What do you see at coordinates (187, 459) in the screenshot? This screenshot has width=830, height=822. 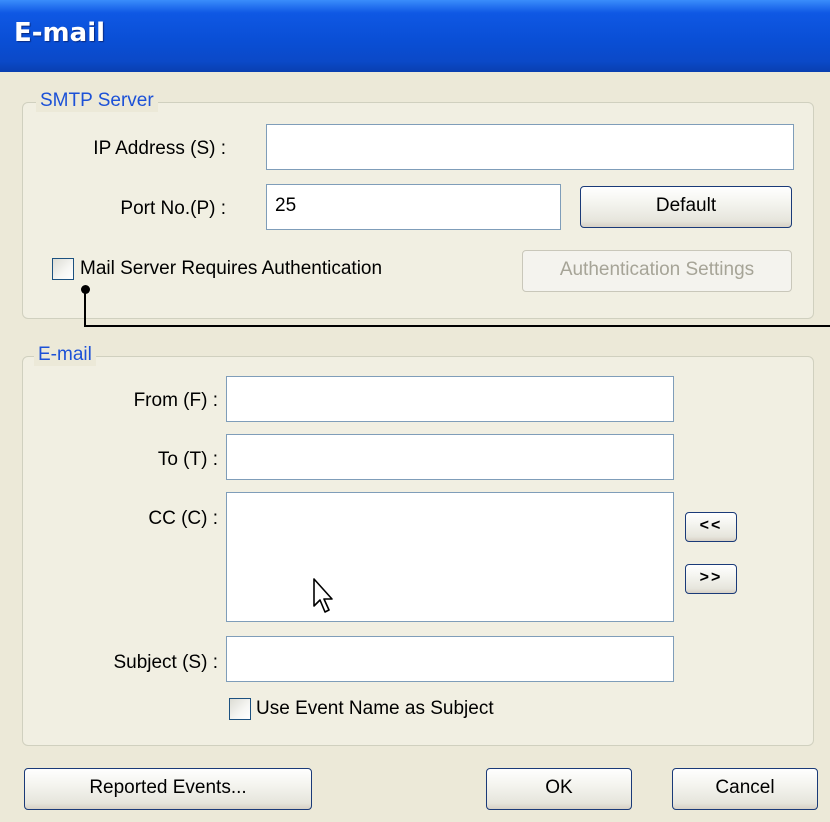 I see `to-label: To (T) :` at bounding box center [187, 459].